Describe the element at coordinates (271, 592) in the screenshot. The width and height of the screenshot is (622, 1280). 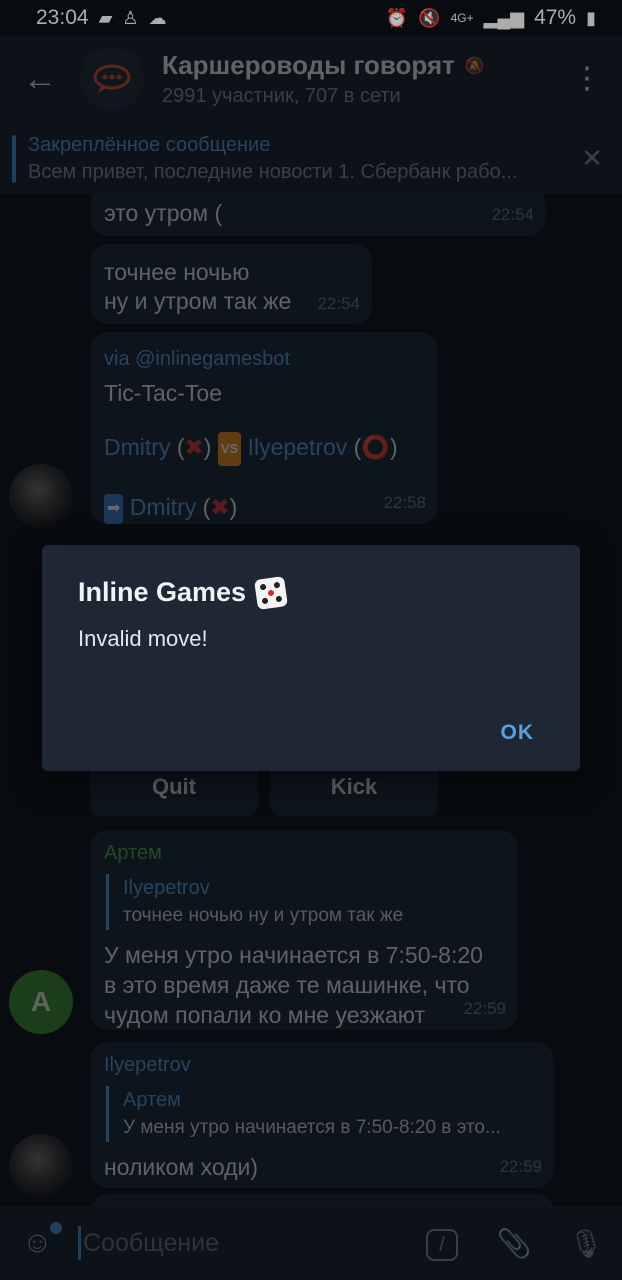
I see `dice-icon` at that location.